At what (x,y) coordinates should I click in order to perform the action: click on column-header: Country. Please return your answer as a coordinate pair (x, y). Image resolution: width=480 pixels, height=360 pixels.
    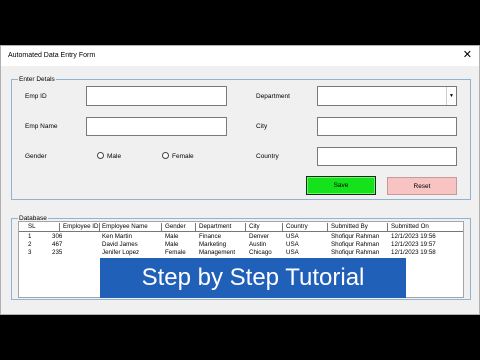
    Looking at the image, I should click on (297, 226).